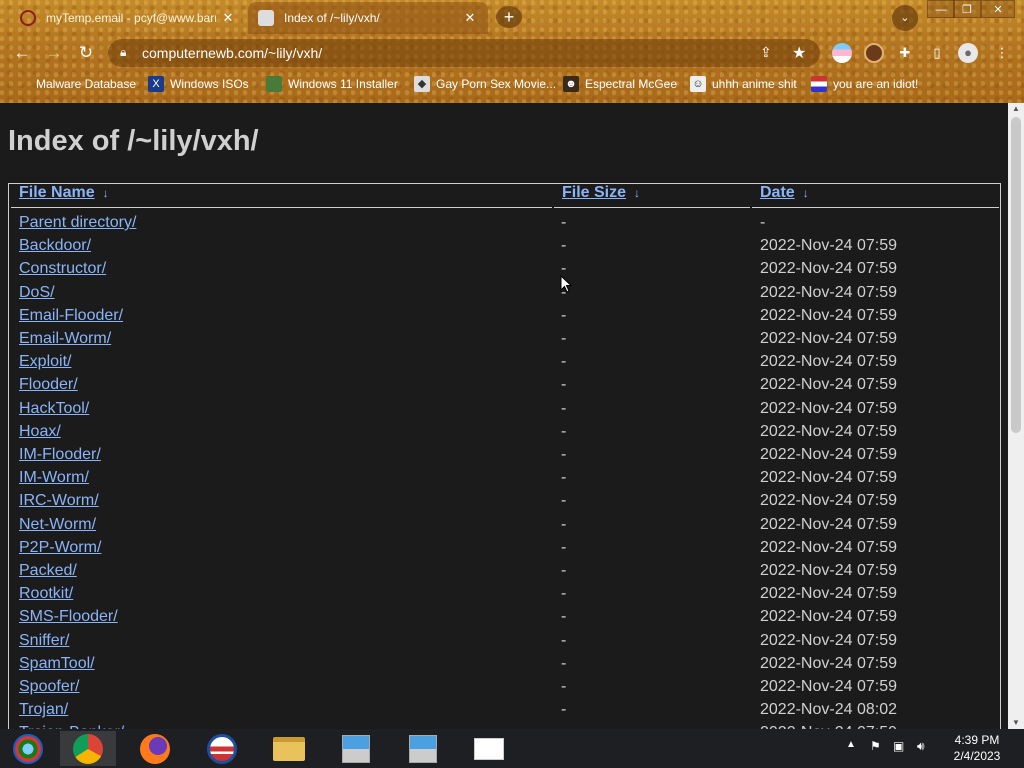  I want to click on taskbar-obama-app, so click(222, 748).